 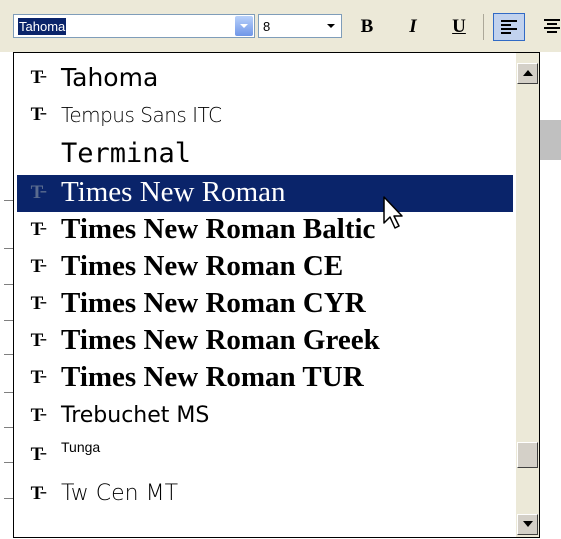 I want to click on arrow-up-icon, so click(x=528, y=73).